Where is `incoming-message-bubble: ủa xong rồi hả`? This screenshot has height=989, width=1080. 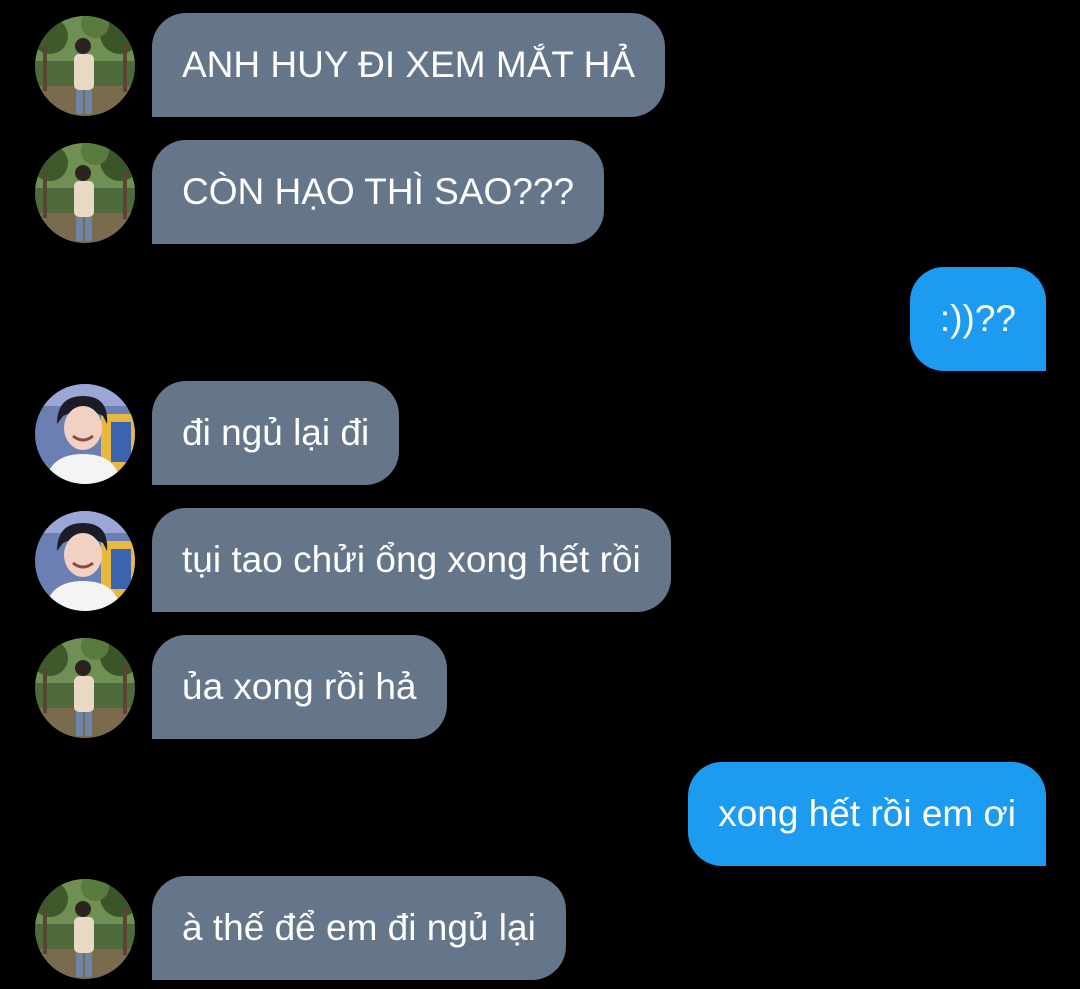
incoming-message-bubble: ủa xong rồi hả is located at coordinates (299, 687).